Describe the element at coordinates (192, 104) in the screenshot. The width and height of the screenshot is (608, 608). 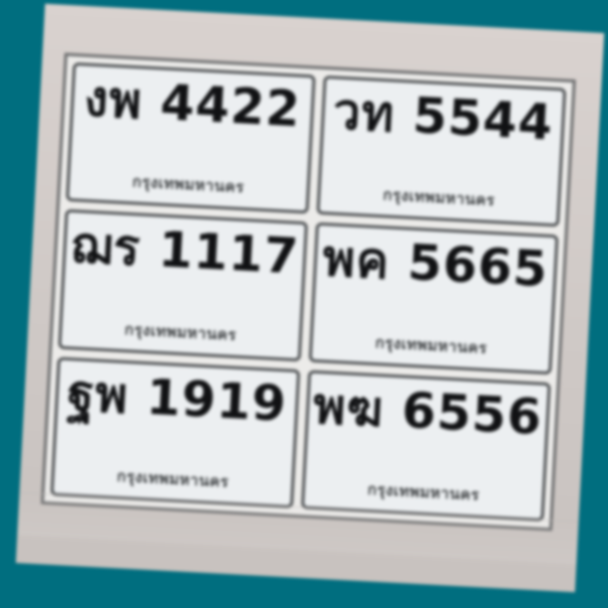
I see `plate-registration: งพ 4422` at that location.